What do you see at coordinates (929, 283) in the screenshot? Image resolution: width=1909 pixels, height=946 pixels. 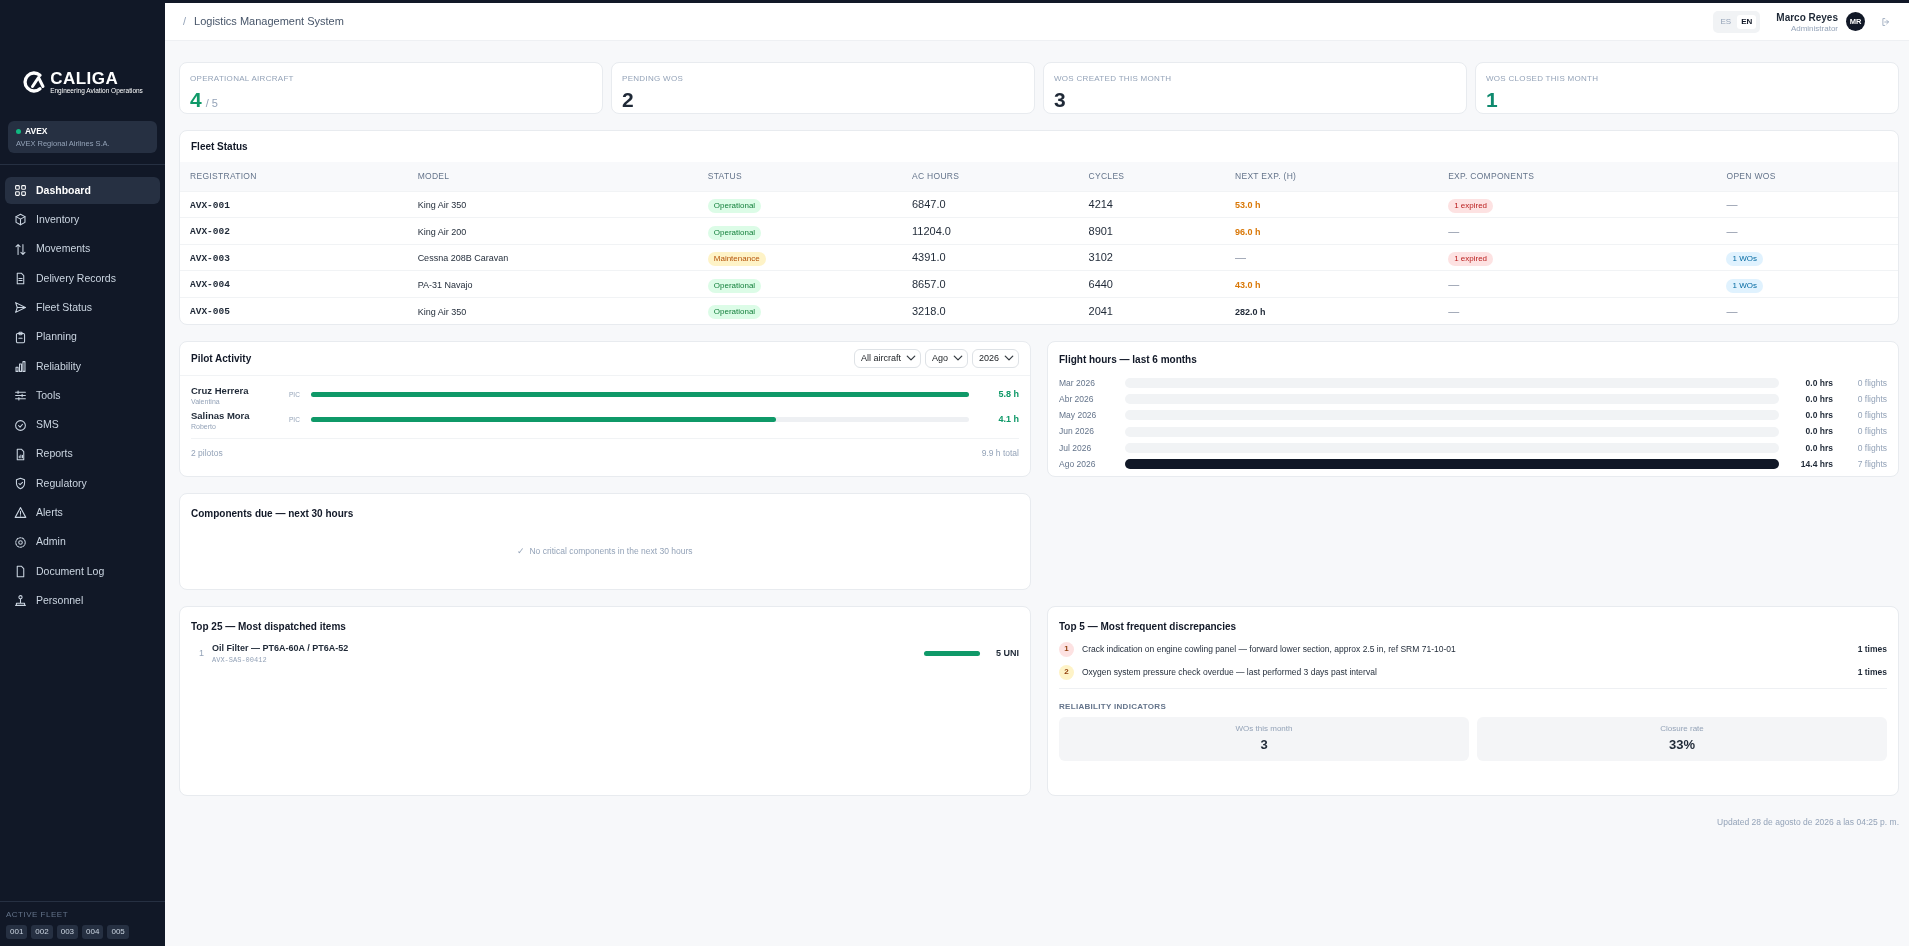 I see `ac-hours: 8657.0` at bounding box center [929, 283].